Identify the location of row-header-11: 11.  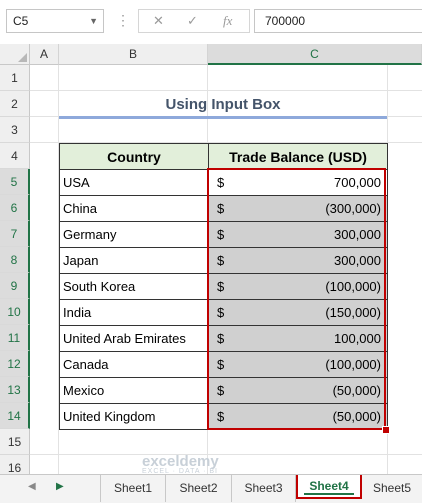
(15, 338).